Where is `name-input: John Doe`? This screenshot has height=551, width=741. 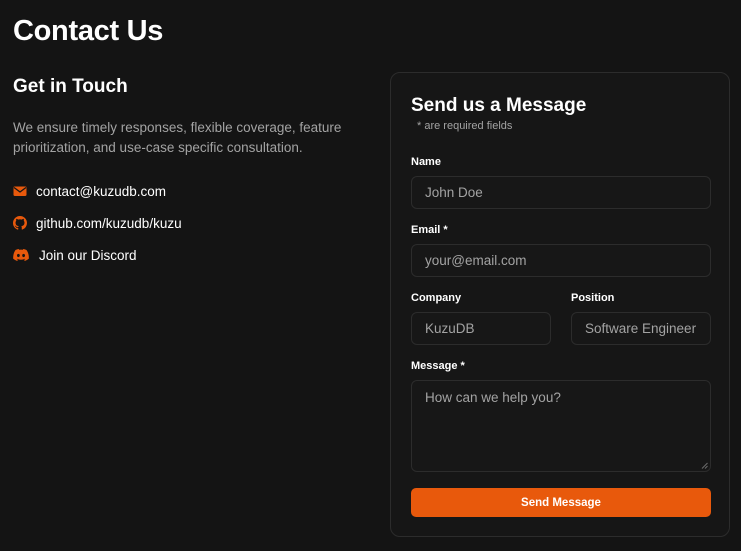
name-input: John Doe is located at coordinates (561, 192).